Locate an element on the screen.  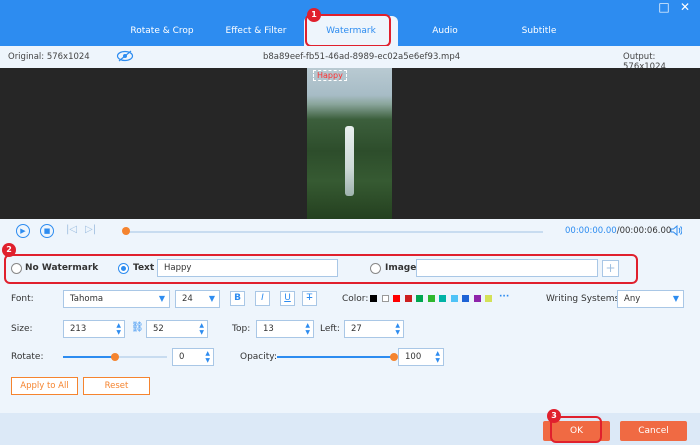
width-stepper: 213 ▲ ▼ is located at coordinates (94, 329).